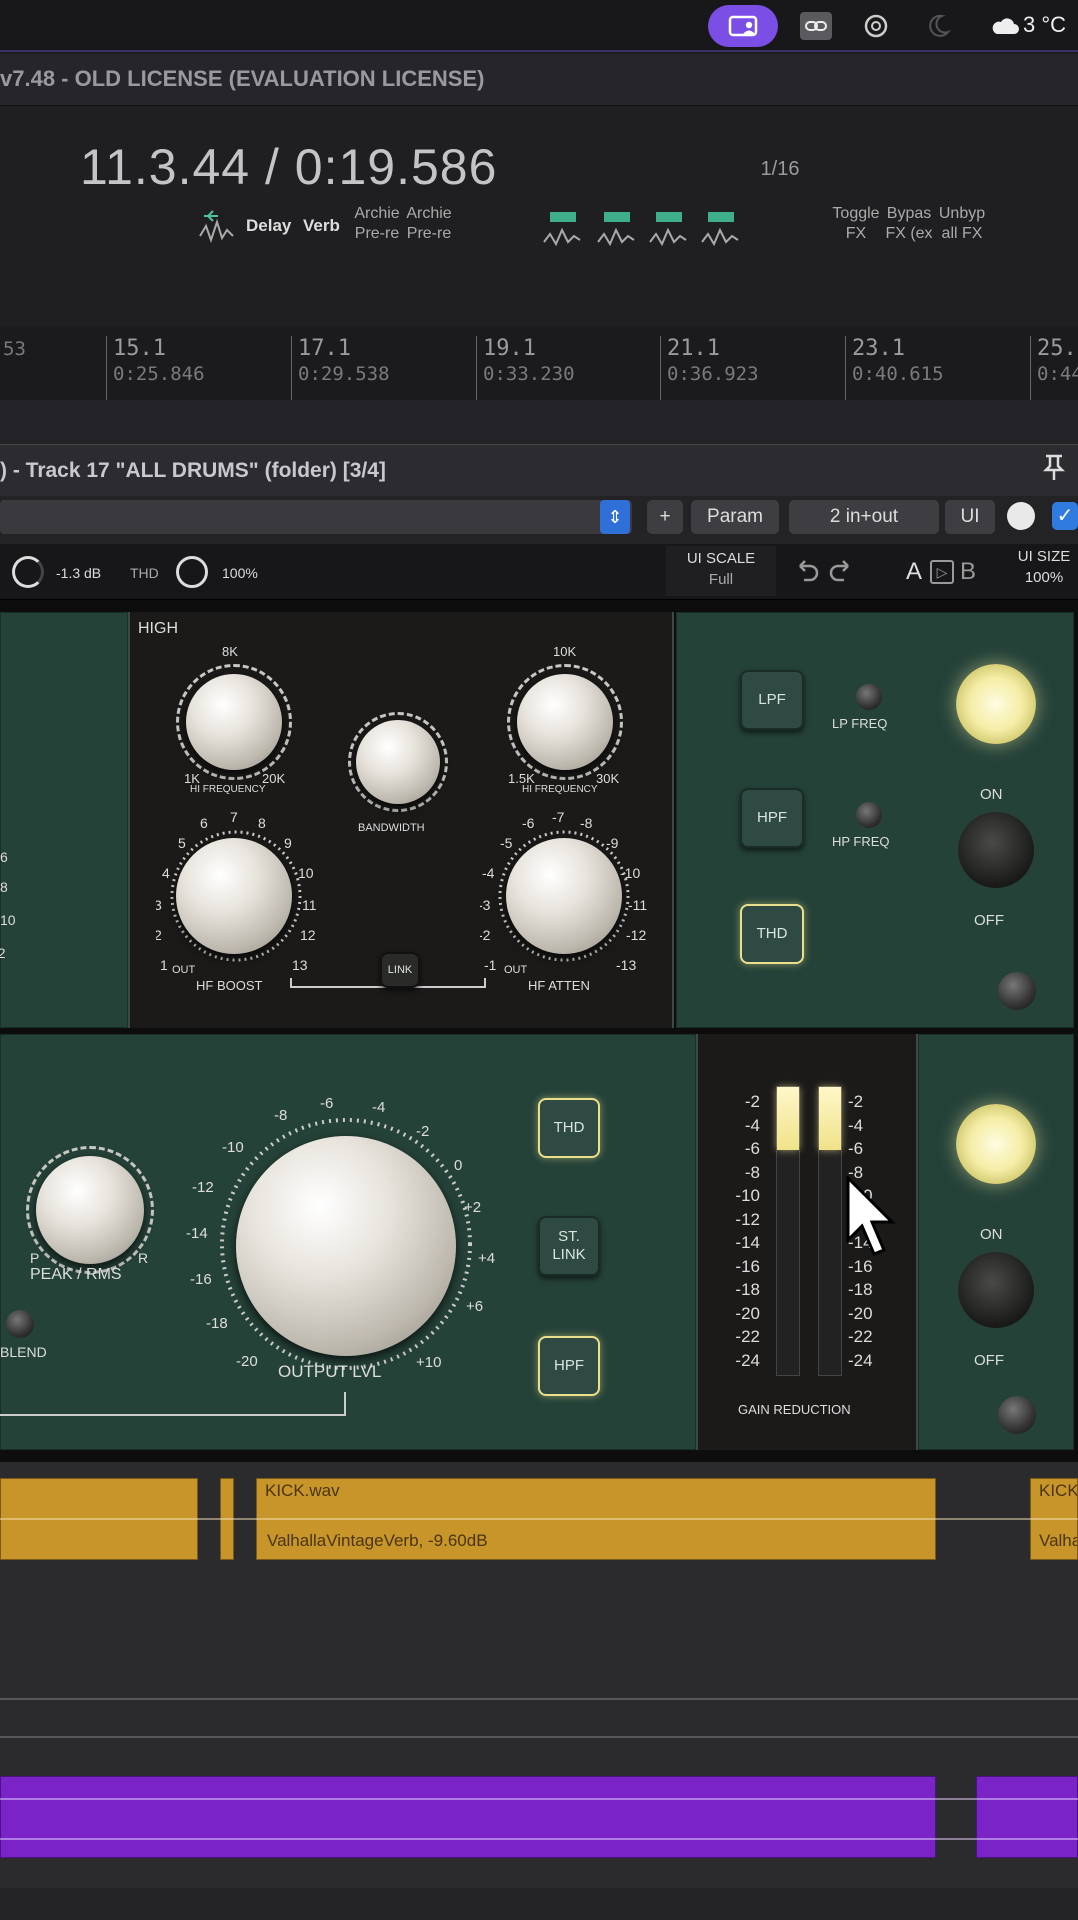  What do you see at coordinates (289, 167) in the screenshot?
I see `time-display: 11.3.44 / 0:19.586` at bounding box center [289, 167].